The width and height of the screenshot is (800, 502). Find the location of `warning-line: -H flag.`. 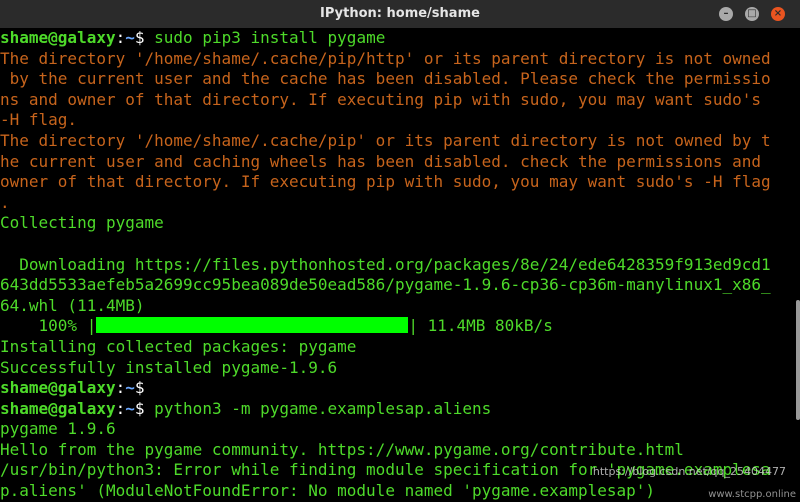

warning-line: -H flag. is located at coordinates (39, 120).